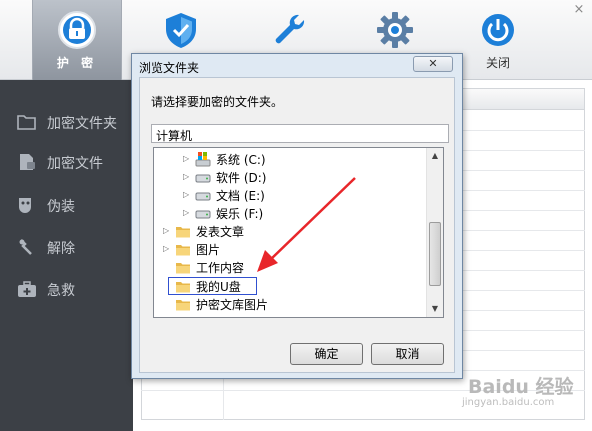 Image resolution: width=592 pixels, height=431 pixels. I want to click on window-close-button: ×, so click(579, 10).